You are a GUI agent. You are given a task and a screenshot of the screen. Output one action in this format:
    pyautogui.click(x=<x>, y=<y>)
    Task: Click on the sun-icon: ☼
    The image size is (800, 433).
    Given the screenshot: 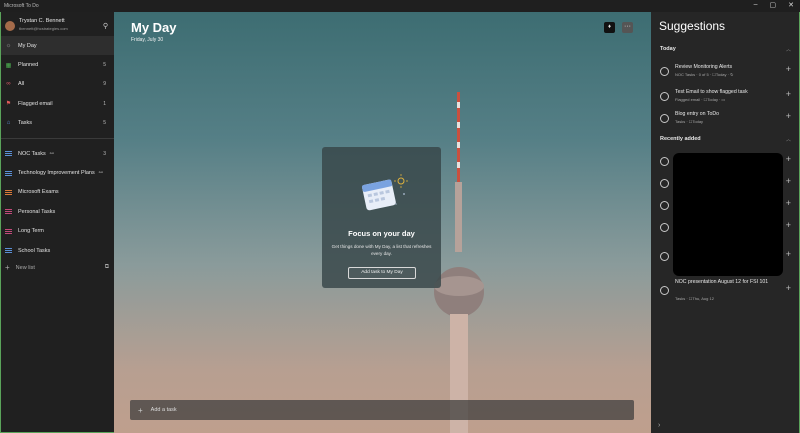 What is the action you would take?
    pyautogui.click(x=8, y=45)
    